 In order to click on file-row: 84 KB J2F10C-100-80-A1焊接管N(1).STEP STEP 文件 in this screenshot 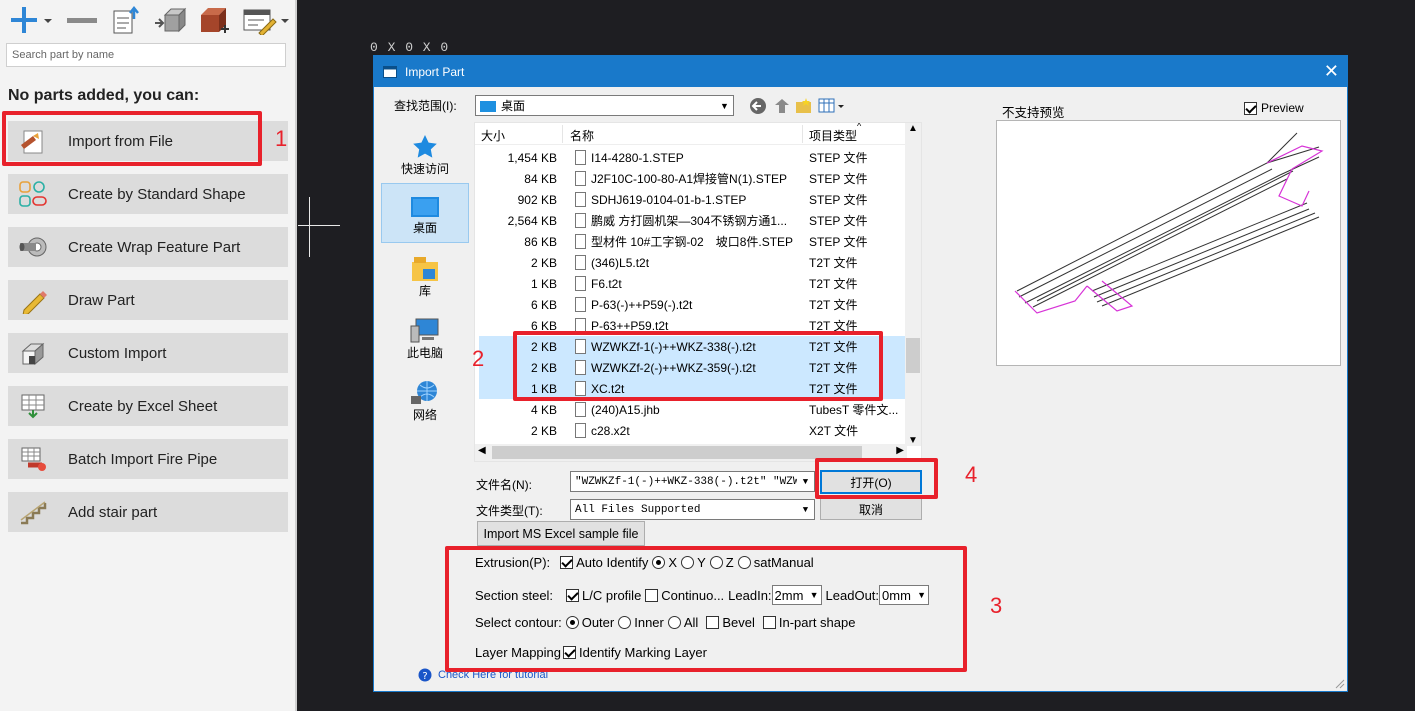, I will do `click(693, 178)`.